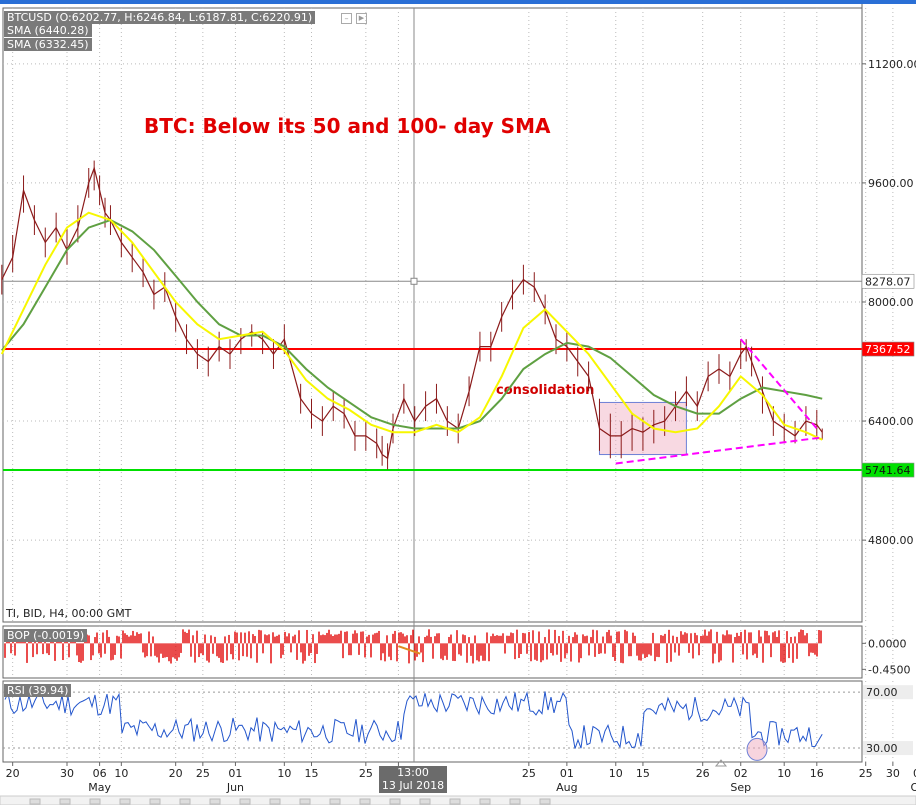 The height and width of the screenshot is (805, 916). Describe the element at coordinates (882, 748) in the screenshot. I see `rsi-tick-label: 30.00` at that location.